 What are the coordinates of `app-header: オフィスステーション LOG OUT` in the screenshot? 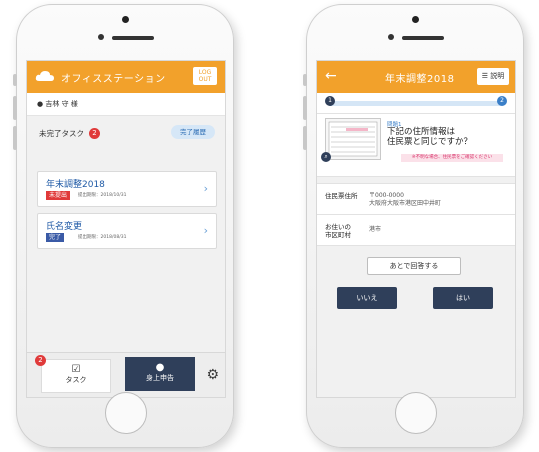 It's located at (126, 77).